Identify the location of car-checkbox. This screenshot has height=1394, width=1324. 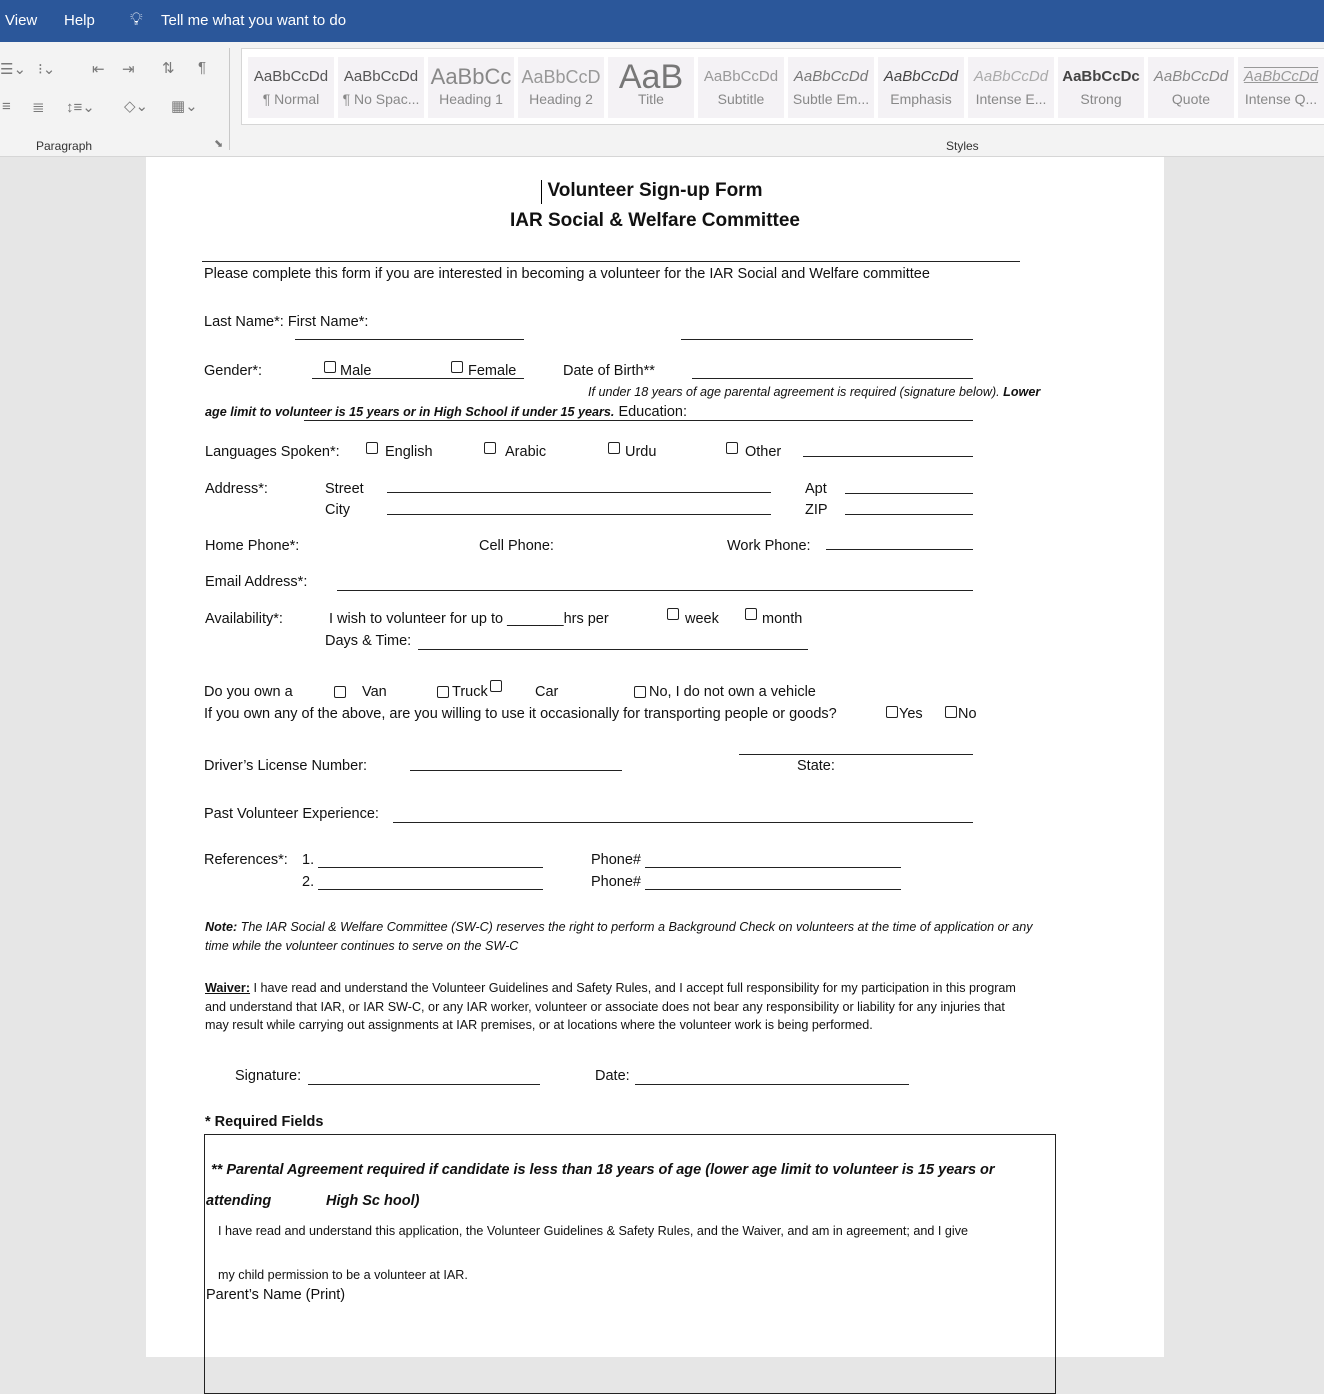
(496, 686).